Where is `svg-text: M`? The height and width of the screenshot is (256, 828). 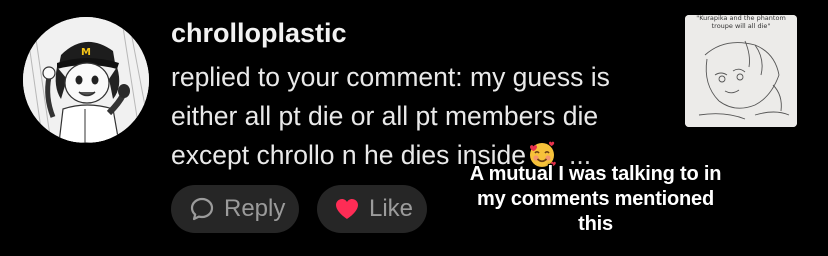 svg-text: M is located at coordinates (86, 52).